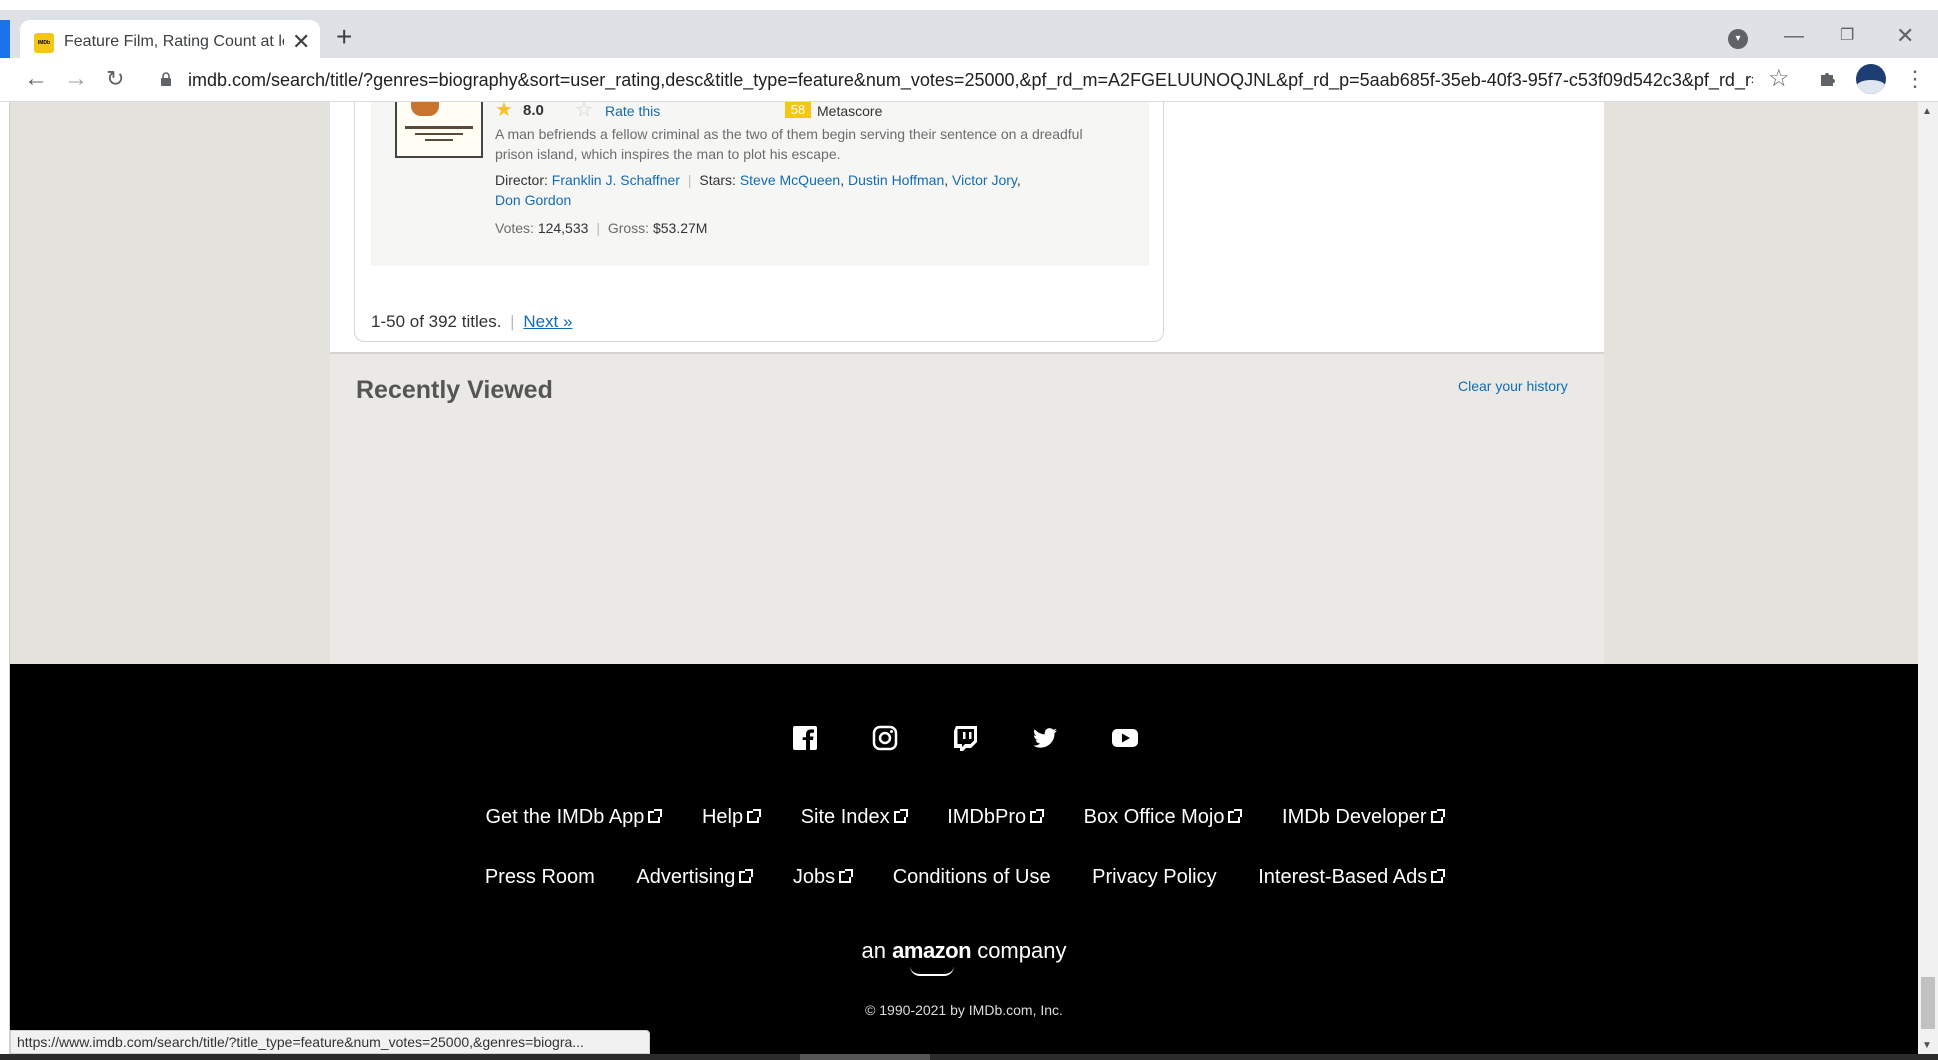 This screenshot has width=1938, height=1060. Describe the element at coordinates (521, 180) in the screenshot. I see `director-label: Director:` at that location.